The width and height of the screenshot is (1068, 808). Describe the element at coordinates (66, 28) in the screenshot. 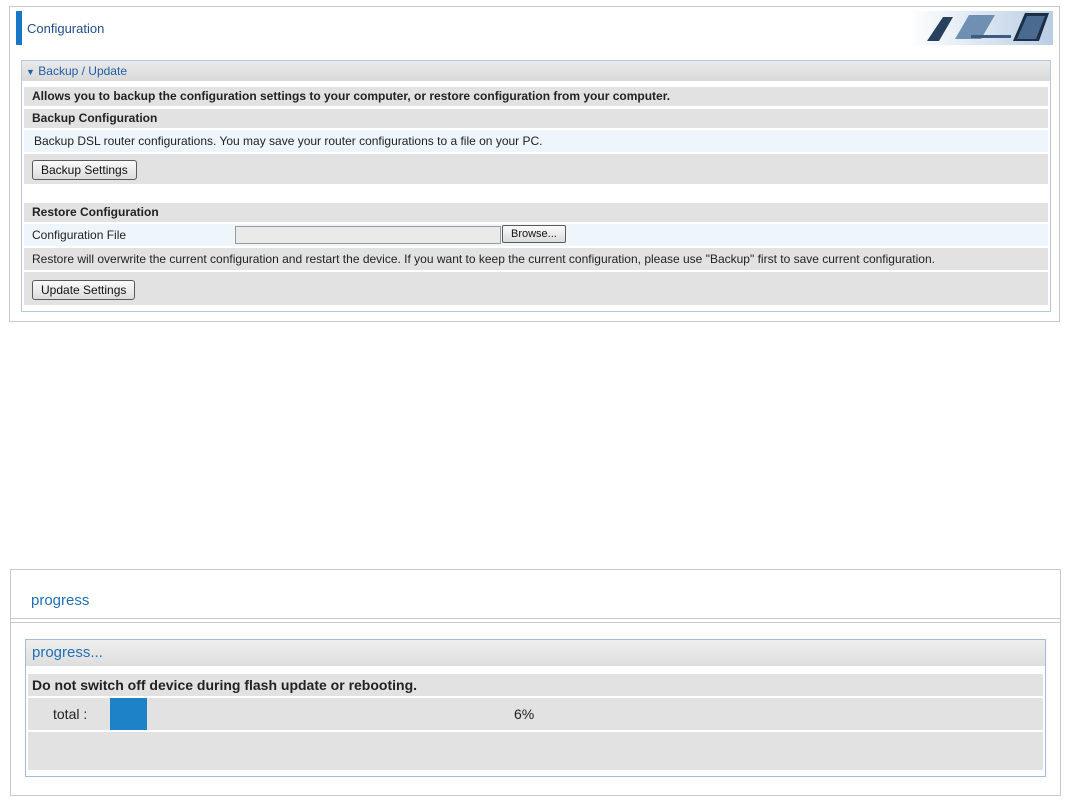

I see `page-title: Configuration` at that location.